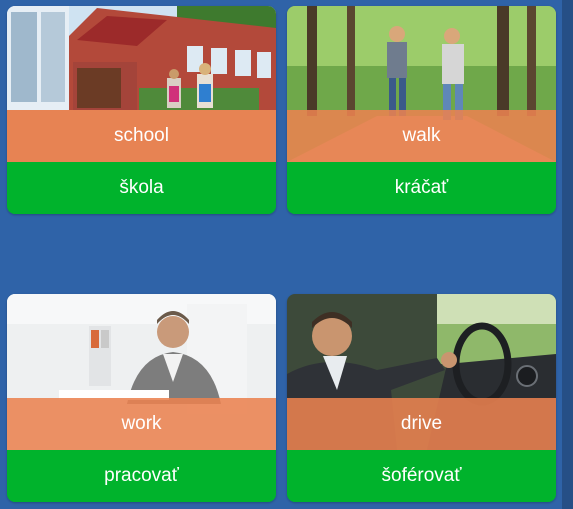  I want to click on translation-button: pracovať, so click(141, 476).